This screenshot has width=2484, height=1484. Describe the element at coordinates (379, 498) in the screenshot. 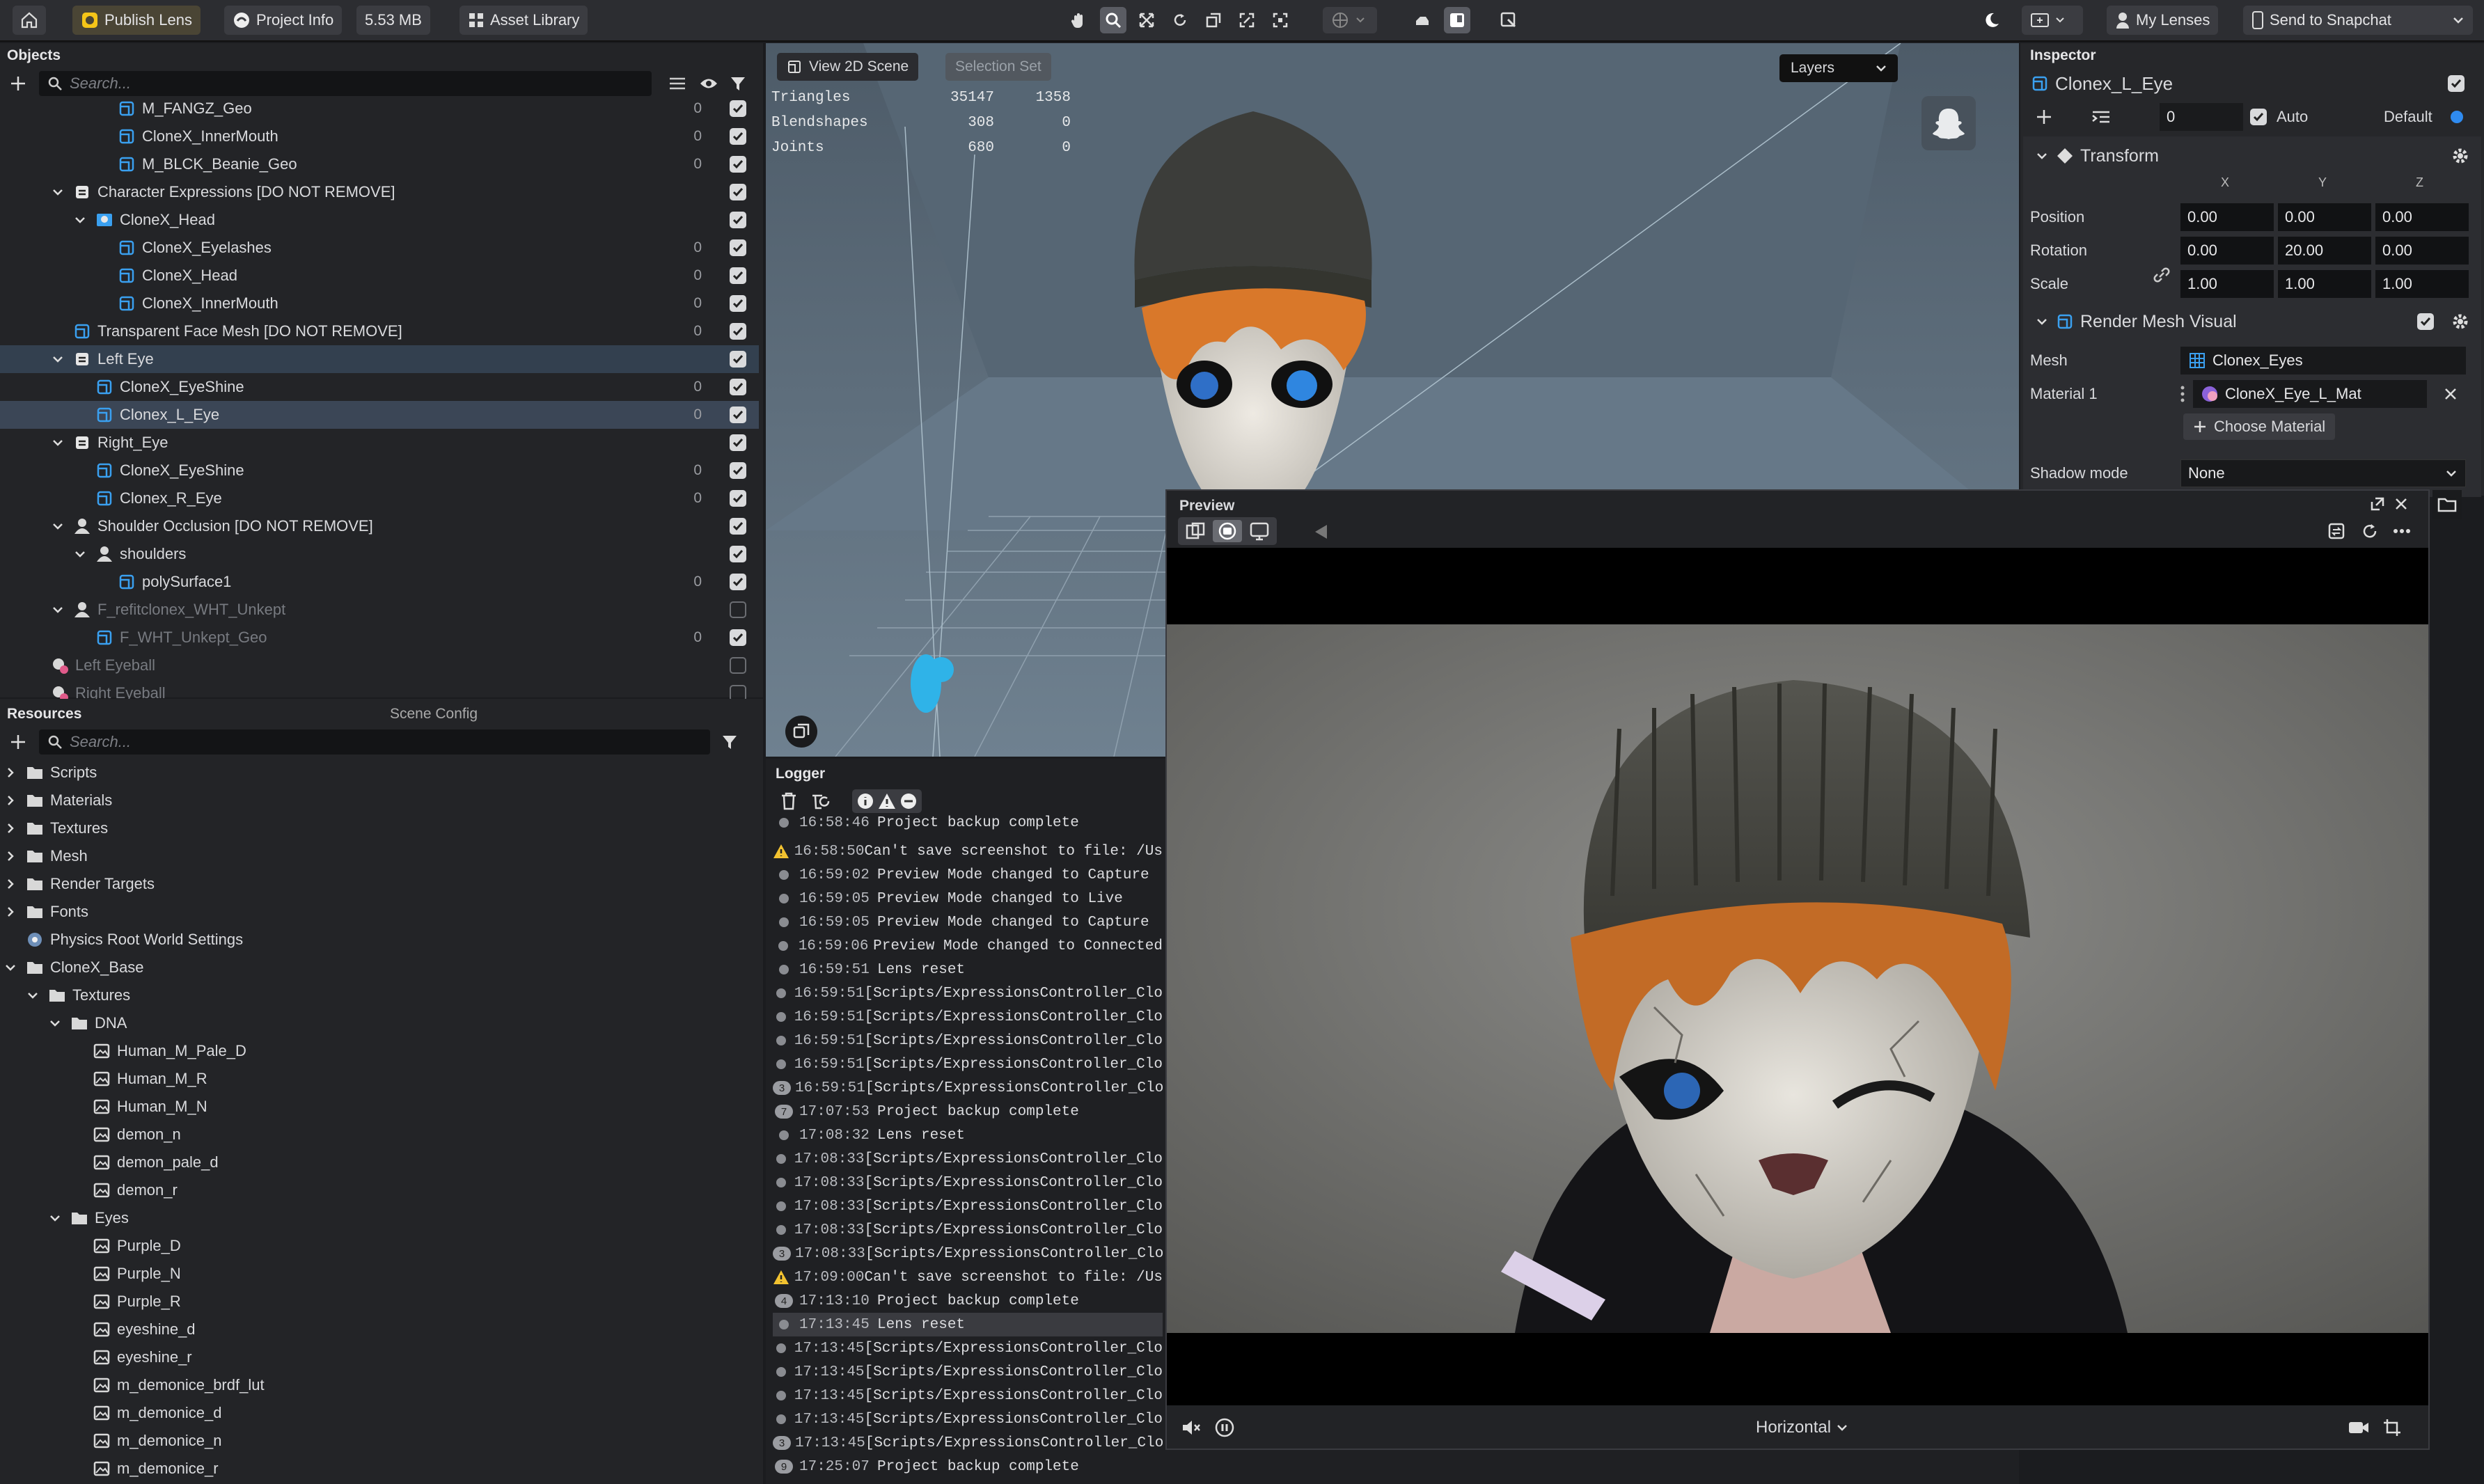

I see `object-row: Clonex_R_Eye 0` at that location.